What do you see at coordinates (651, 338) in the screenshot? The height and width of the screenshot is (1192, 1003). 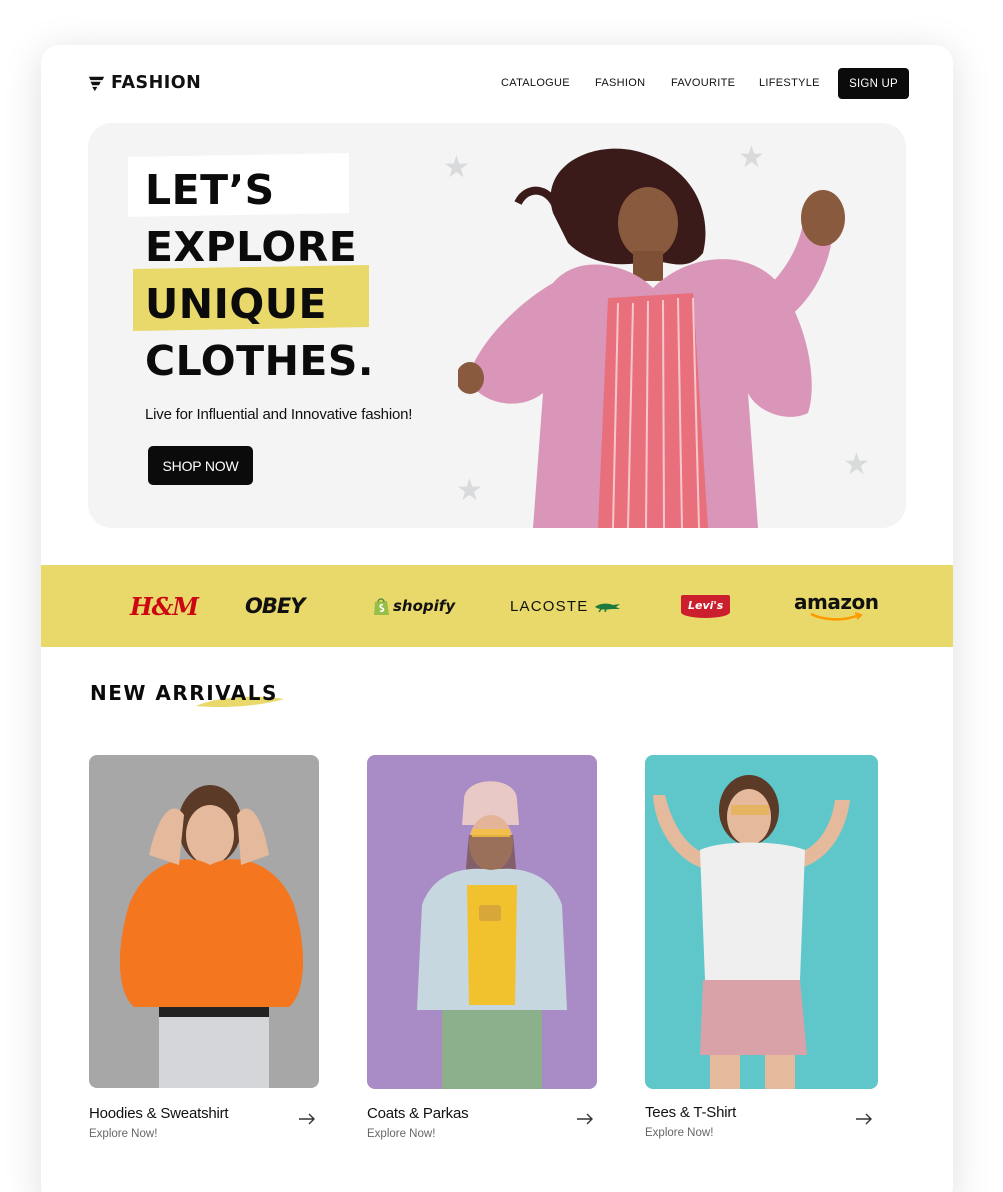 I see `hero-model-photo` at bounding box center [651, 338].